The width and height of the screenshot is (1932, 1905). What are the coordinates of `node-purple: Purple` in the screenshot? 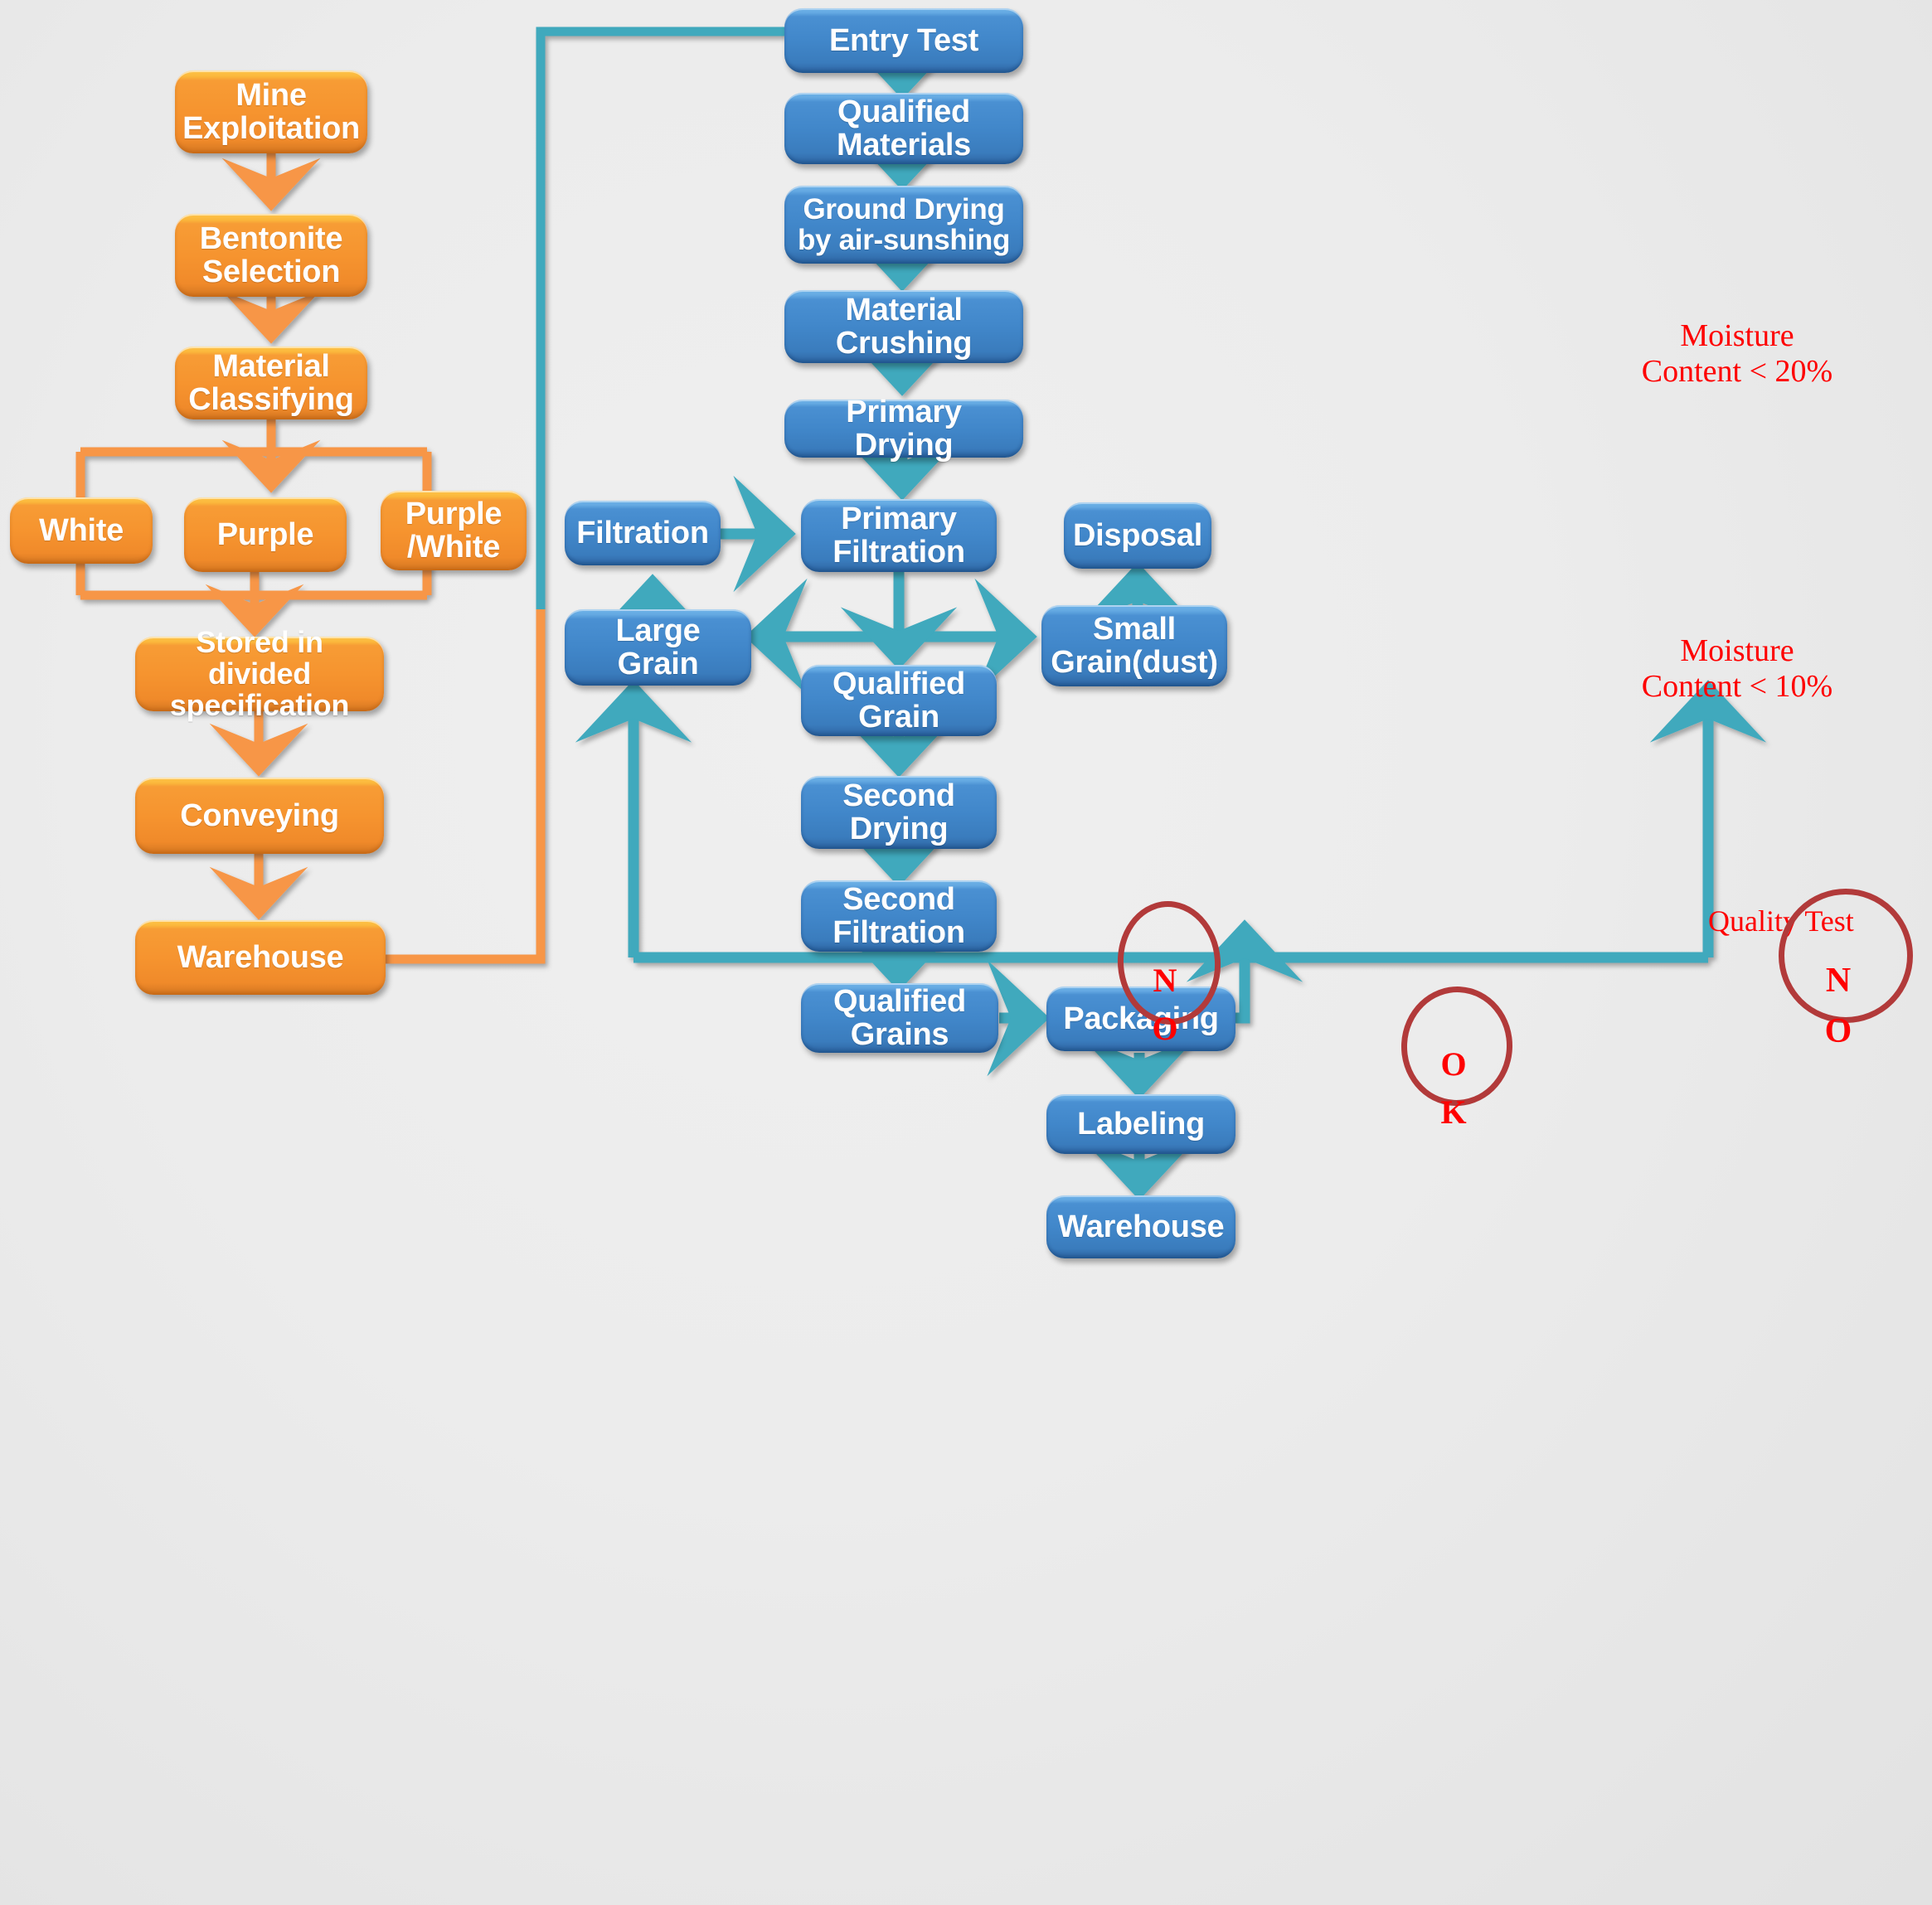 It's located at (265, 534).